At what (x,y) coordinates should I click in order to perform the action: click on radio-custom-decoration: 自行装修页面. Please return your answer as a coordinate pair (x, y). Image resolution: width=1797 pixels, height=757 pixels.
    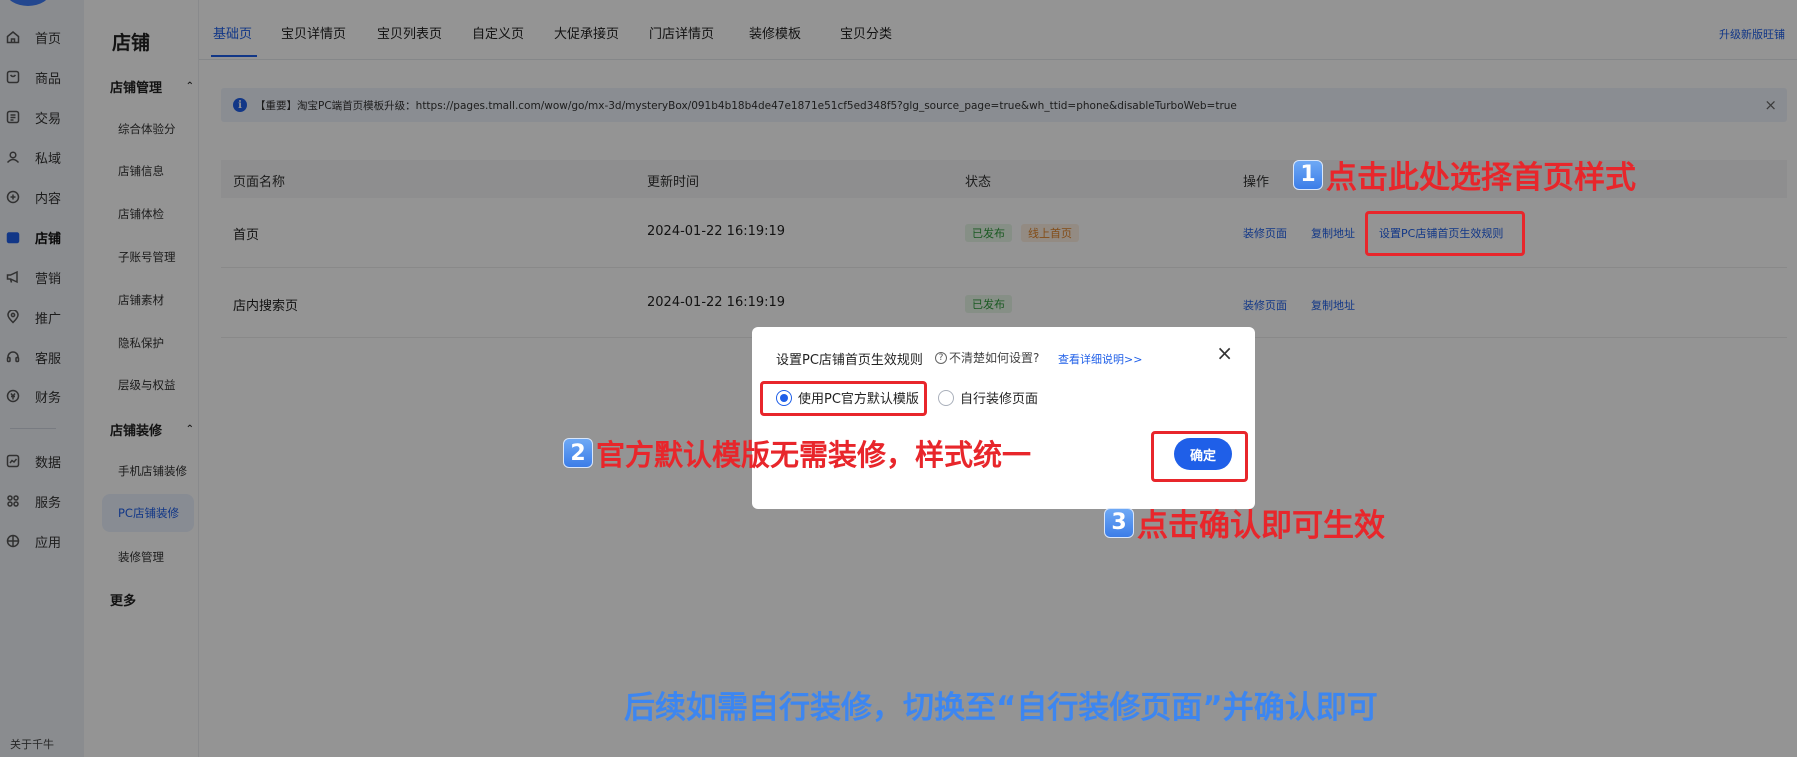
    Looking at the image, I should click on (988, 397).